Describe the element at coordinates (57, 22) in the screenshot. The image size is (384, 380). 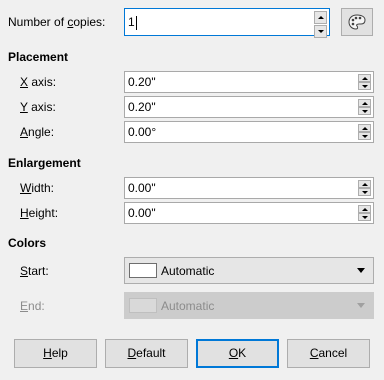
I see `copies-label: Number of copies:` at that location.